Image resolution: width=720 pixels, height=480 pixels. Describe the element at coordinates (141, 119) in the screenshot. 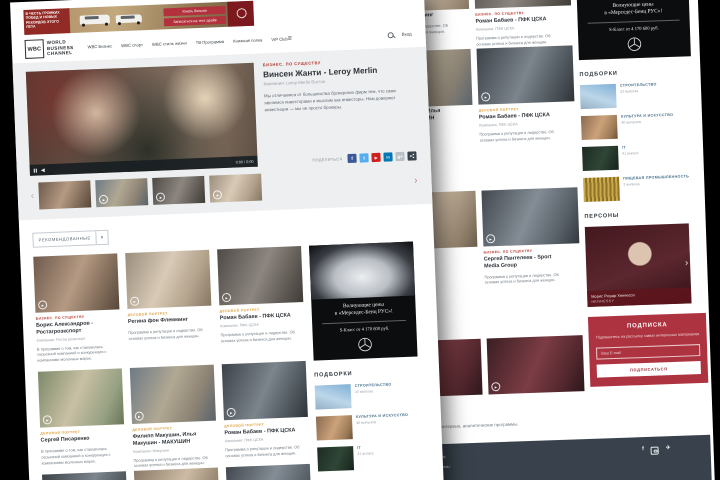

I see `video-player: 0:00 / 0:00` at that location.